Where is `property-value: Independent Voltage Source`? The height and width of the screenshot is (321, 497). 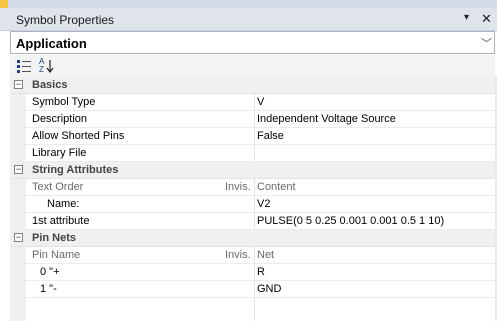
property-value: Independent Voltage Source is located at coordinates (326, 119).